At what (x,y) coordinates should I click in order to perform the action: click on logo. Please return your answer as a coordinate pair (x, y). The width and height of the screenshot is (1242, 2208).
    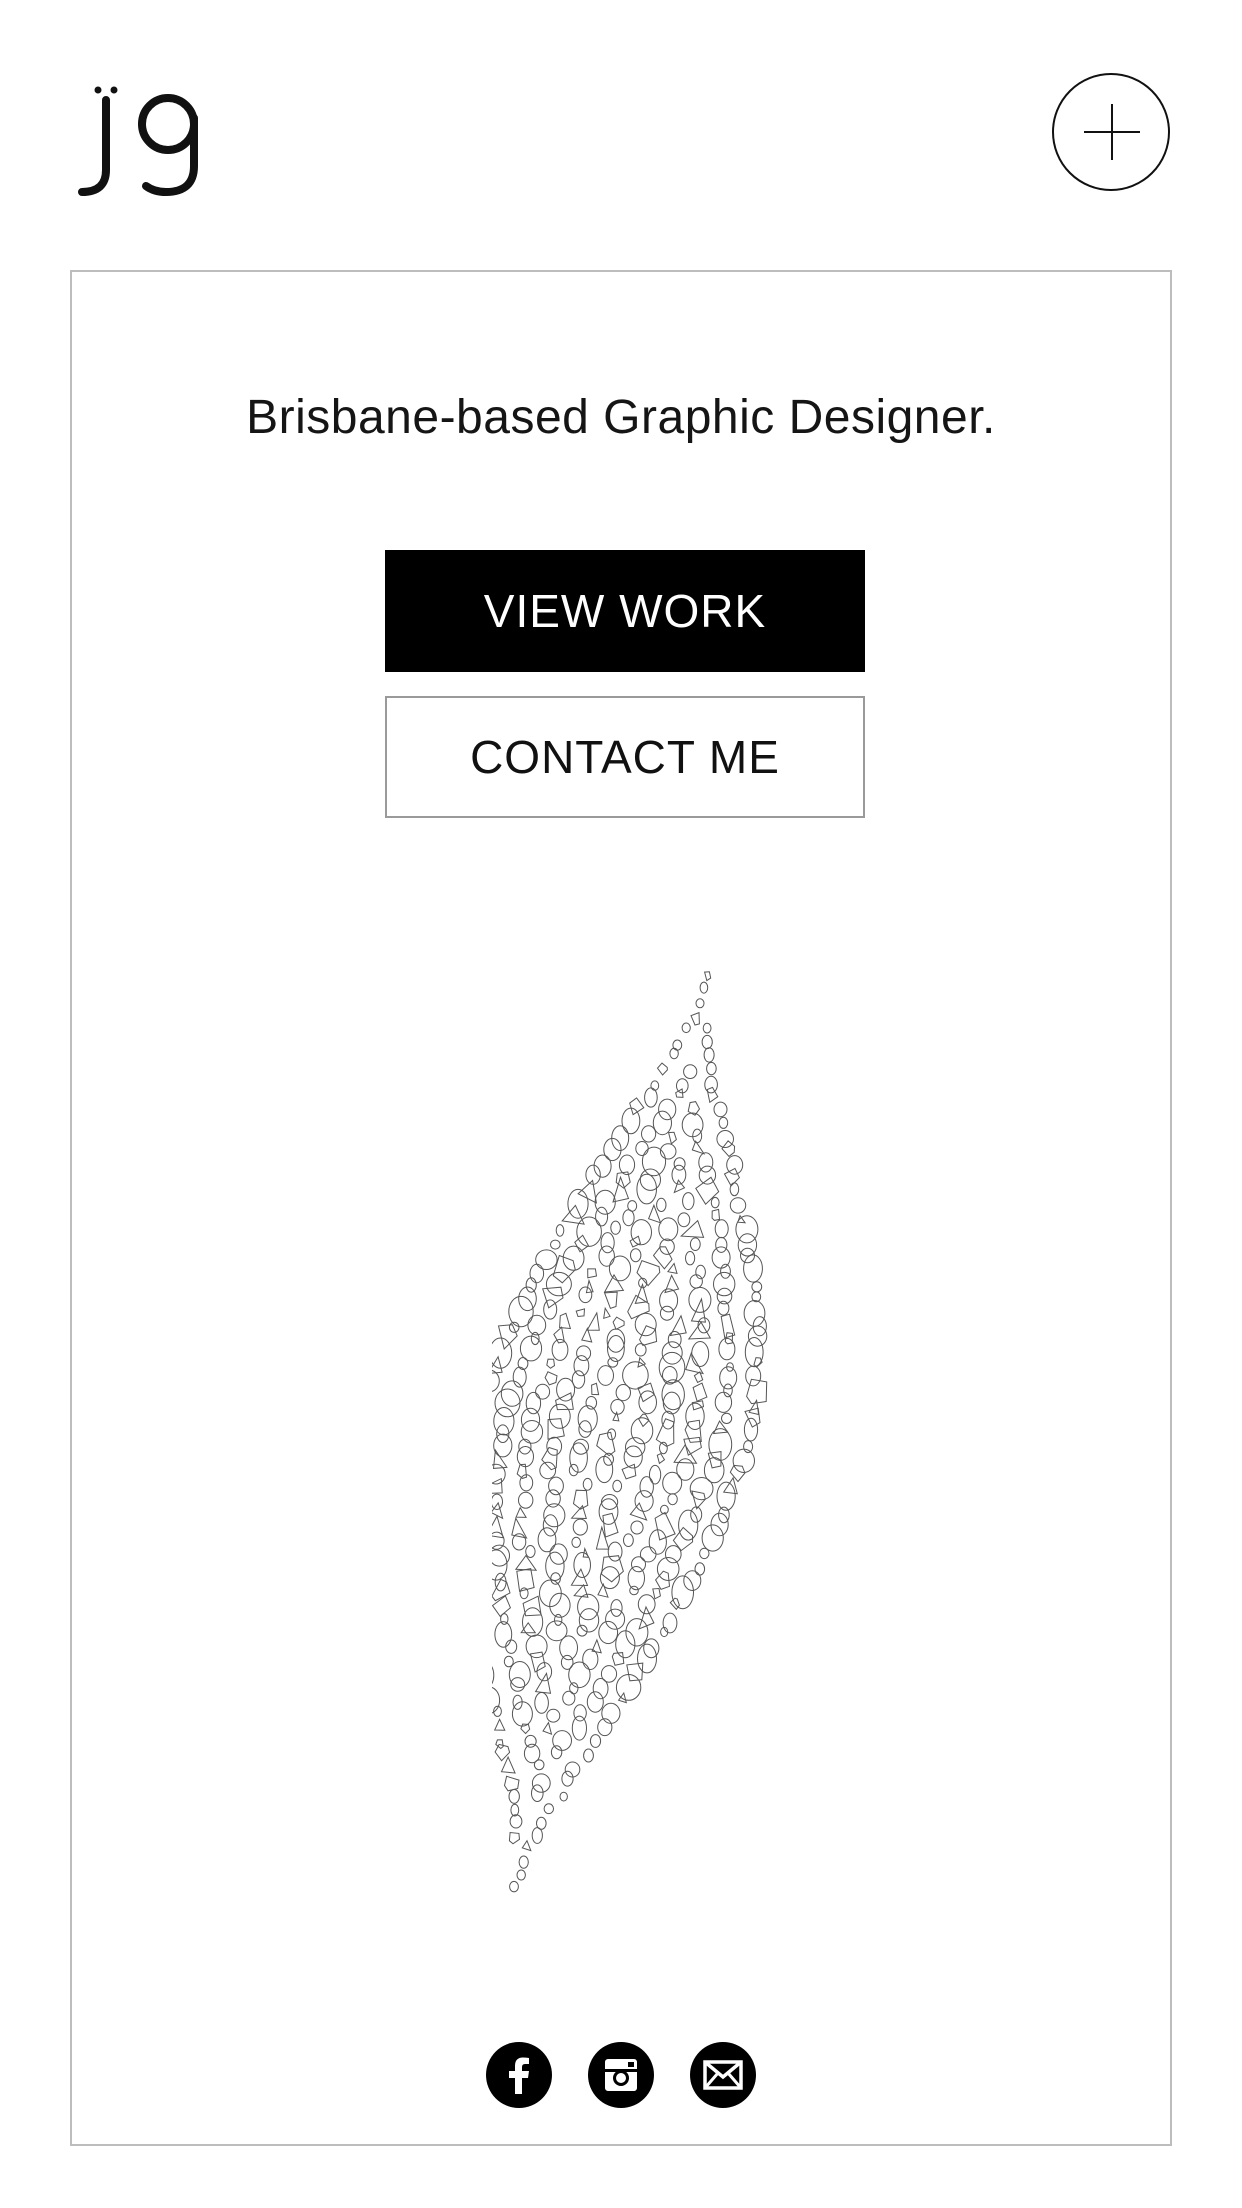
    Looking at the image, I should click on (144, 138).